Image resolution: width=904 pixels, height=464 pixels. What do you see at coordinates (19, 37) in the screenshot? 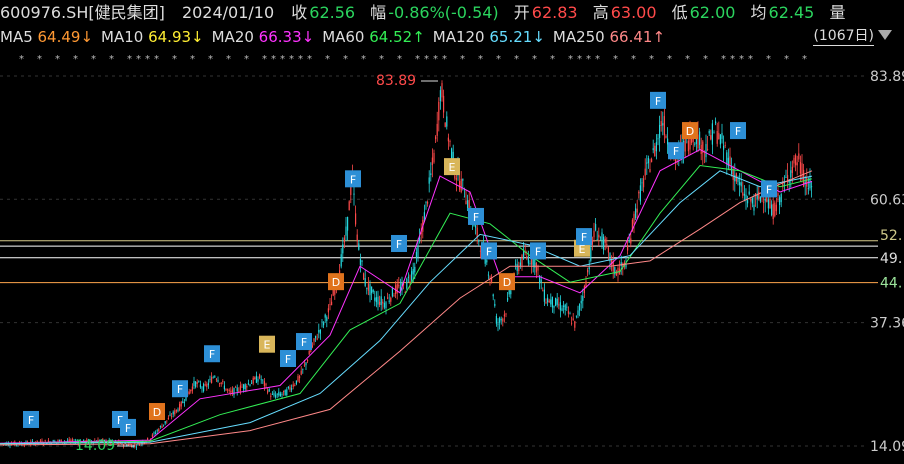
I see `ma-name: MA5` at bounding box center [19, 37].